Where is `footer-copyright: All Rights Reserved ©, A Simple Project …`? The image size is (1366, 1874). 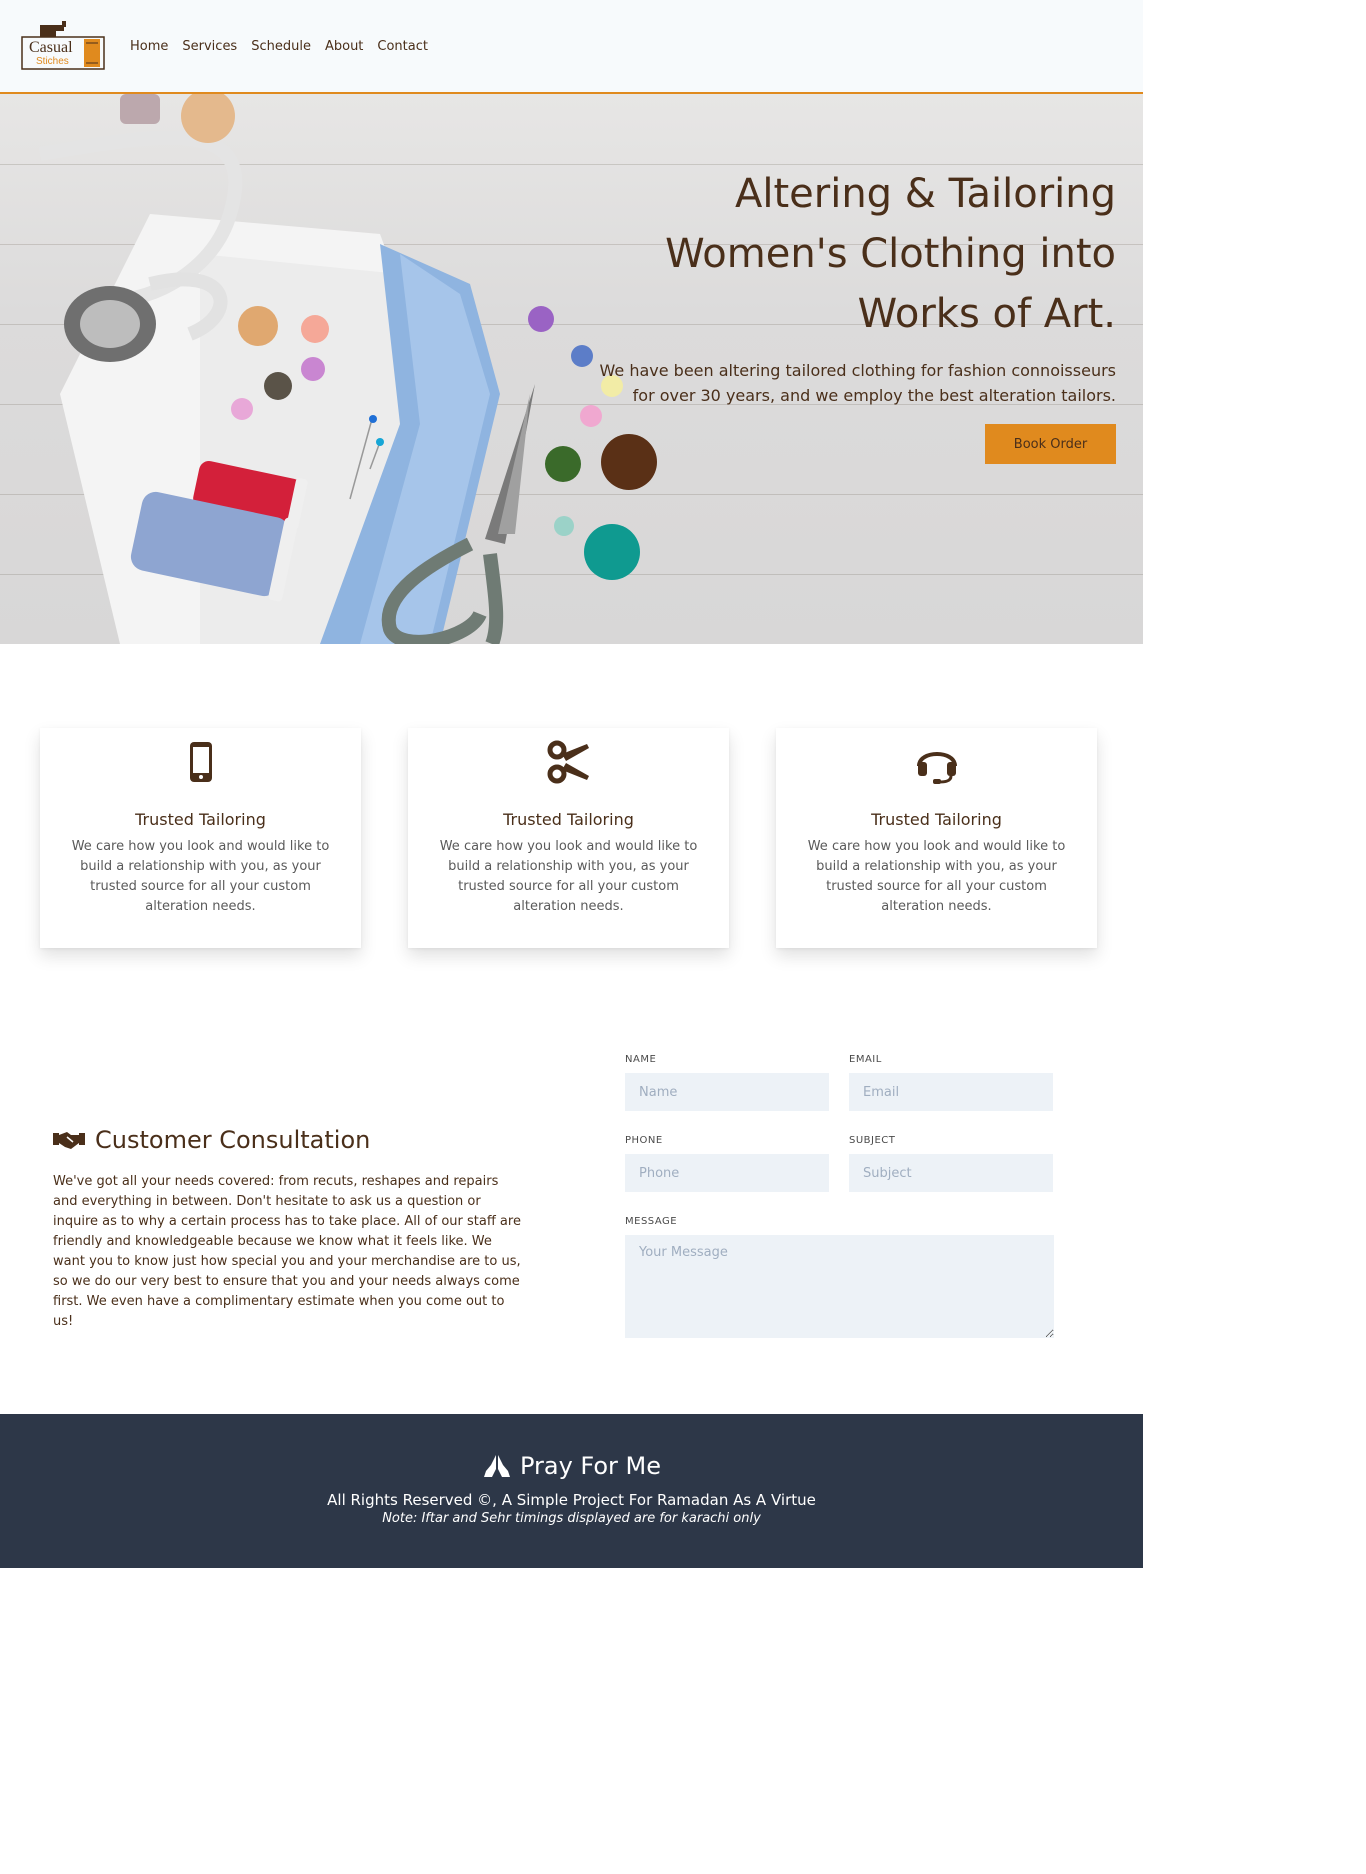
footer-copyright: All Rights Reserved ©, A Simple Project … is located at coordinates (571, 1500).